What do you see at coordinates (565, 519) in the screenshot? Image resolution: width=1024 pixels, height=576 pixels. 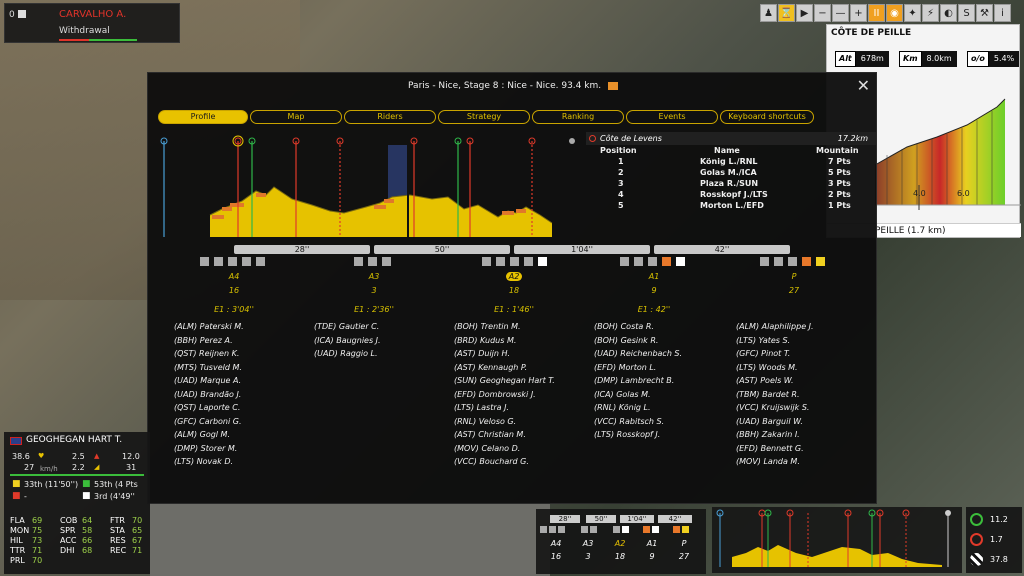 I see `mini-gap: 28''` at bounding box center [565, 519].